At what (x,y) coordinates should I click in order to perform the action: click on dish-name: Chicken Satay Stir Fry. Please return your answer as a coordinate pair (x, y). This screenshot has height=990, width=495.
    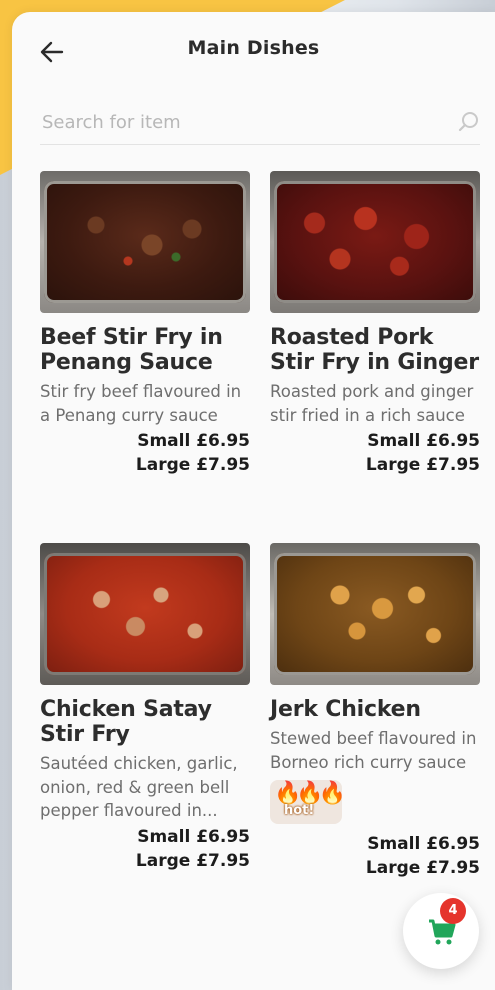
    Looking at the image, I should click on (126, 722).